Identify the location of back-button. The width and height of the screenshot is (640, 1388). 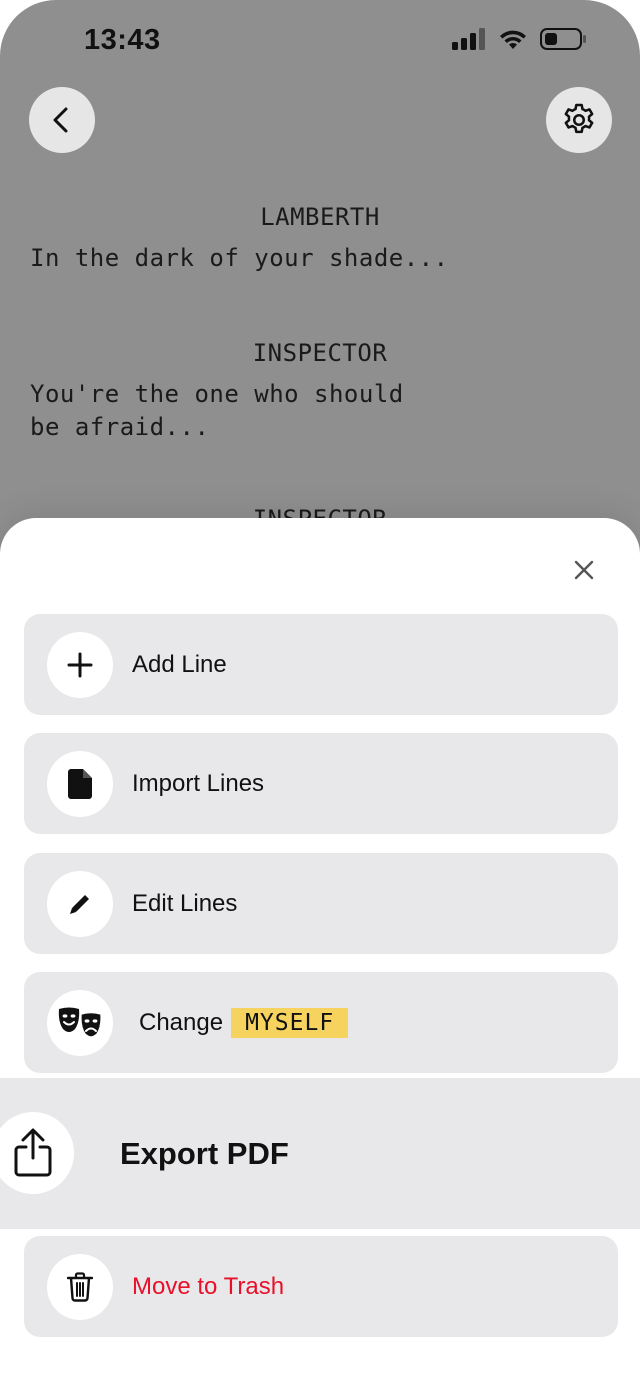
(62, 120).